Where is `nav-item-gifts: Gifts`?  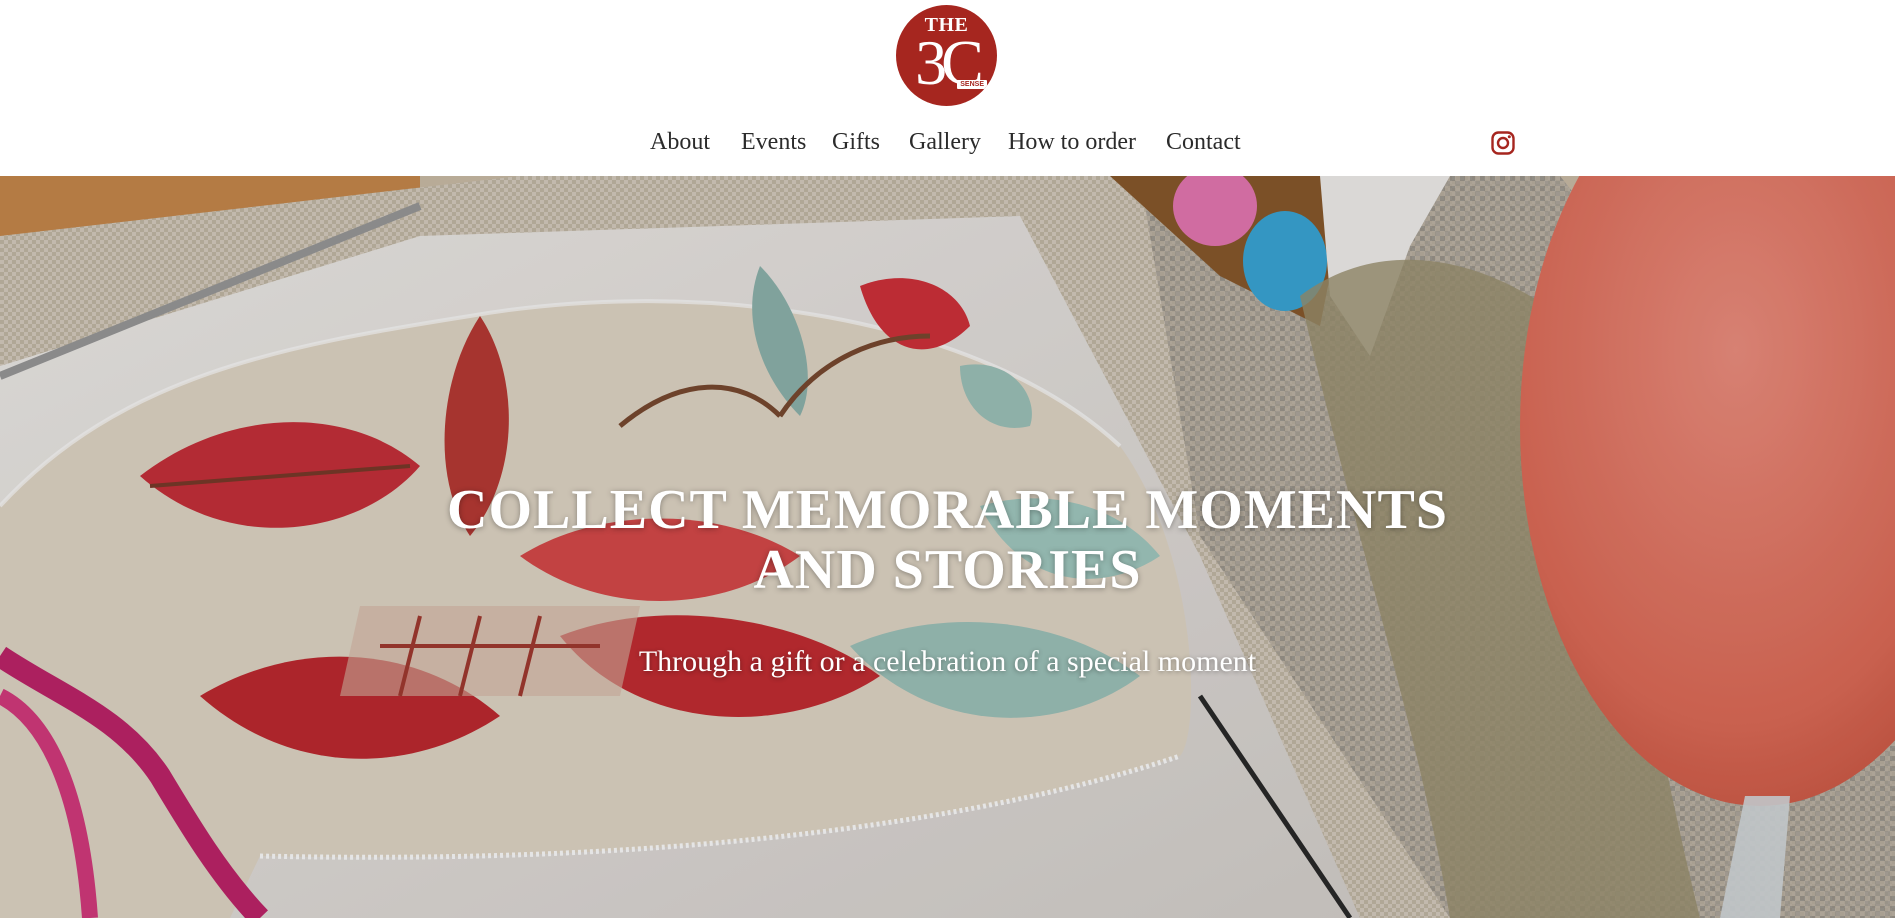 nav-item-gifts: Gifts is located at coordinates (856, 142).